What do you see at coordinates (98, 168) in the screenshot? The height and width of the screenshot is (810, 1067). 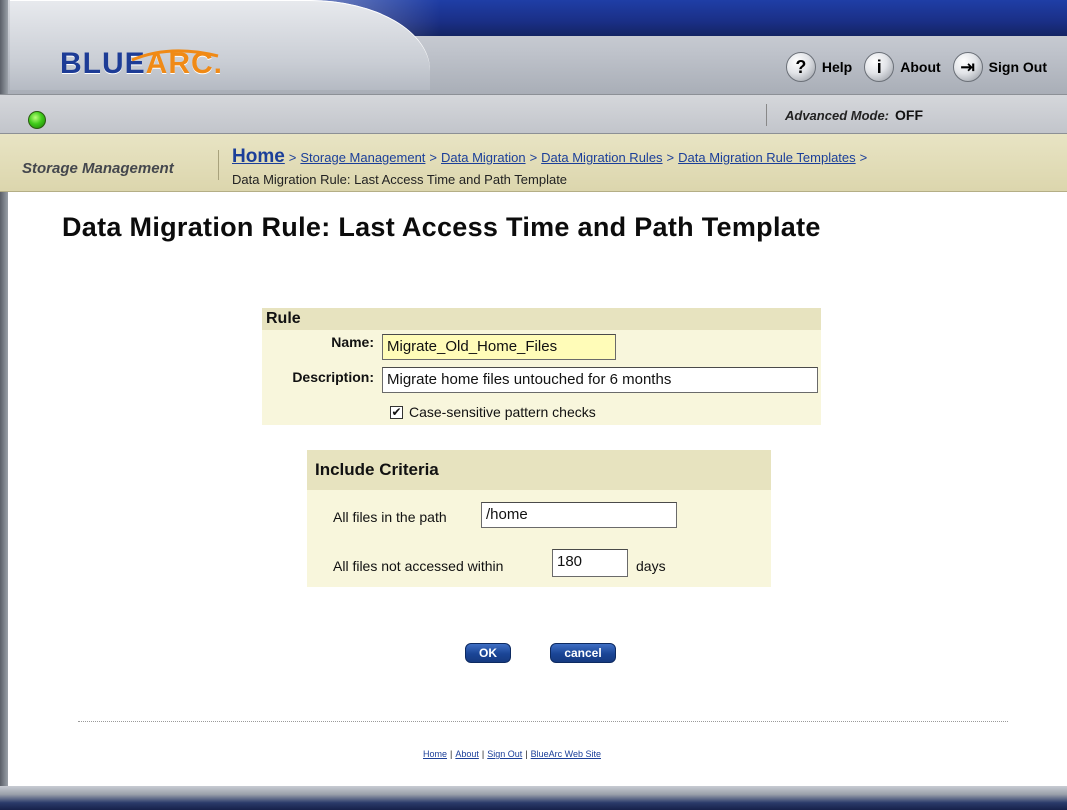 I see `section-name: Storage Management` at bounding box center [98, 168].